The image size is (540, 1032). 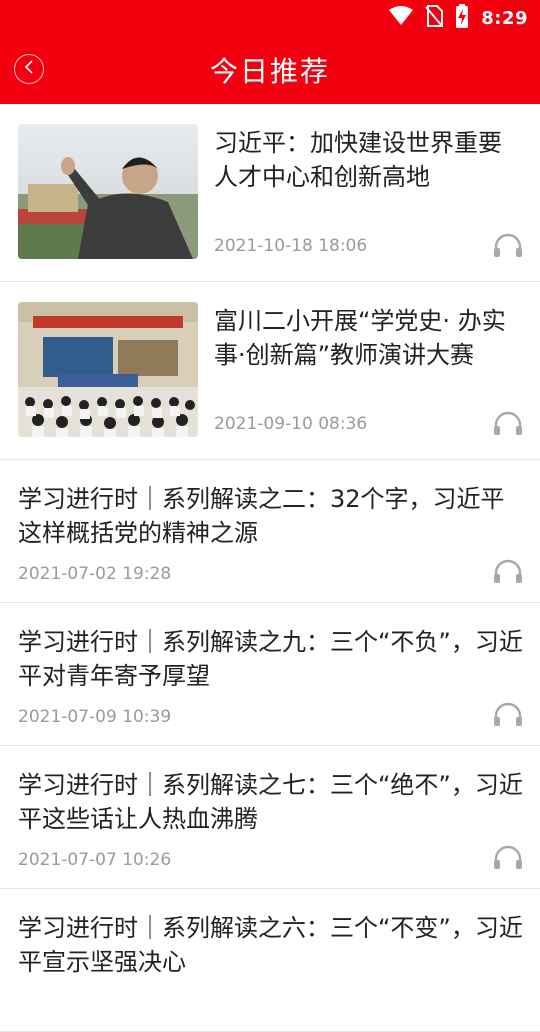 What do you see at coordinates (369, 338) in the screenshot?
I see `article-title: 富川二小开展“学党史· 办实事·创新篇”教师演讲大赛` at bounding box center [369, 338].